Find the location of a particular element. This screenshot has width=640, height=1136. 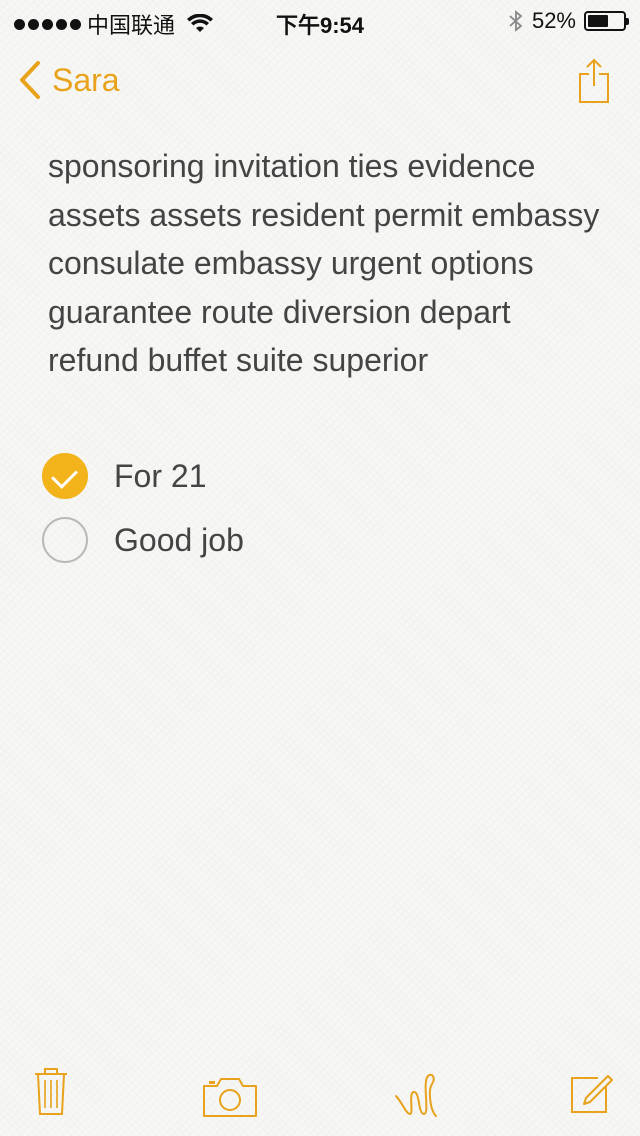

trash-icon is located at coordinates (51, 1091).